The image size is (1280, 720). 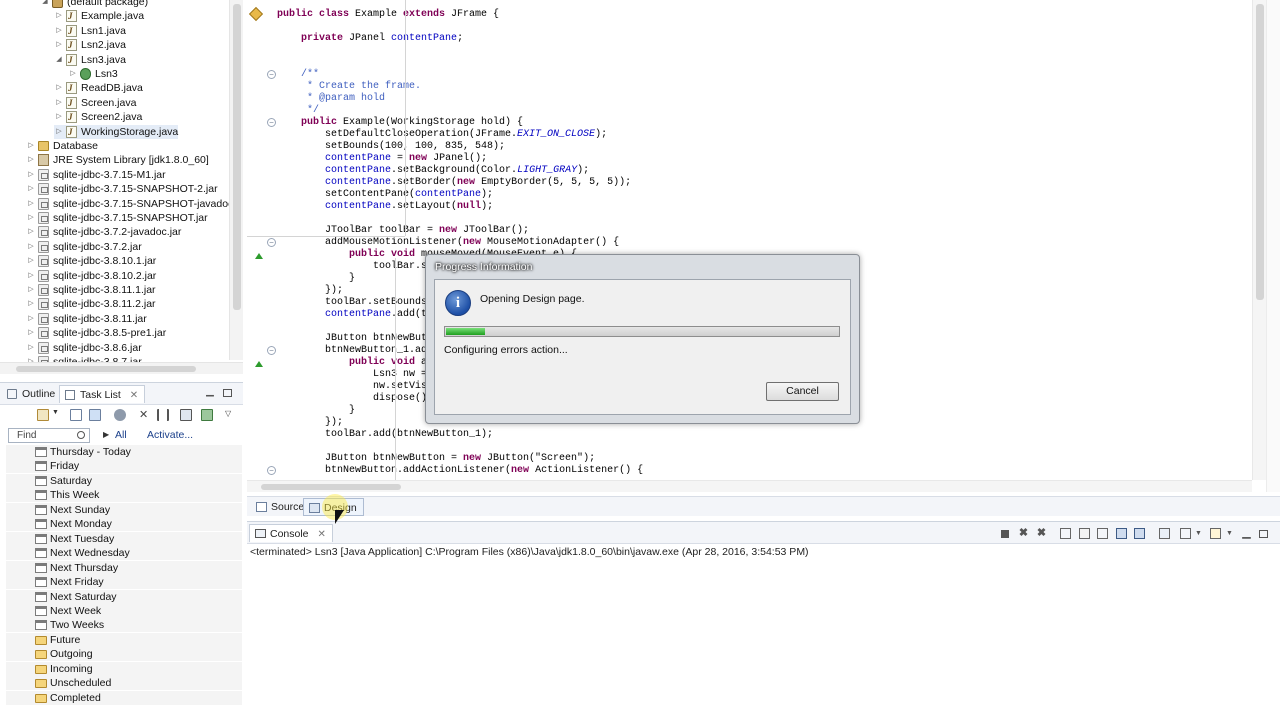 What do you see at coordinates (134, 204) in the screenshot?
I see `tree-item: ▷ sqlite-jdbc-3.7.15-SNAPSHOT-javadoc.jar` at bounding box center [134, 204].